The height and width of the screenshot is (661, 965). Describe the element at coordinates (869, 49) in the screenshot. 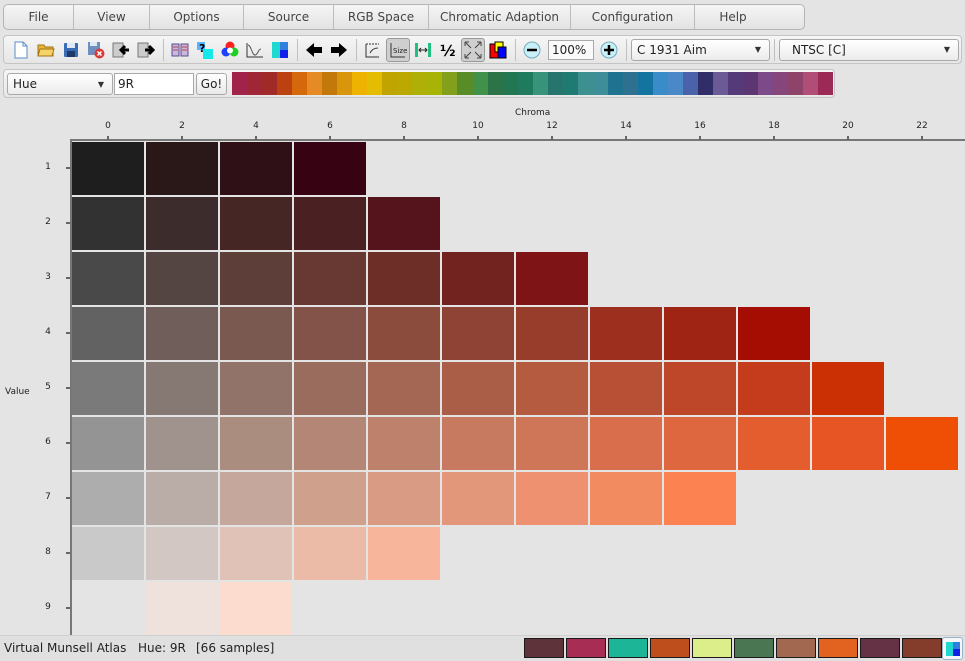

I see `rgb-space-select: NTSC [C] ▼` at that location.